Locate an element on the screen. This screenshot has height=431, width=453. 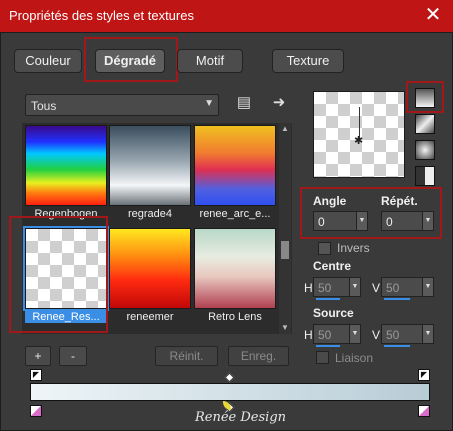
center-v-progress is located at coordinates (397, 299).